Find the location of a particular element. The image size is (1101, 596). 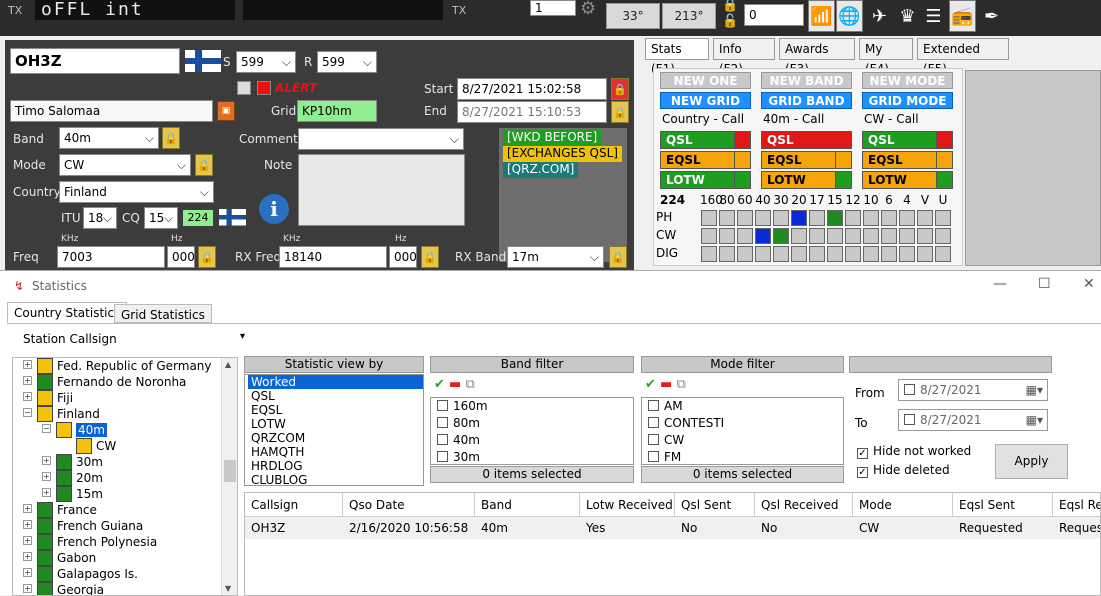

band-filter-list: 160m 80m 40m 30m is located at coordinates (532, 431).